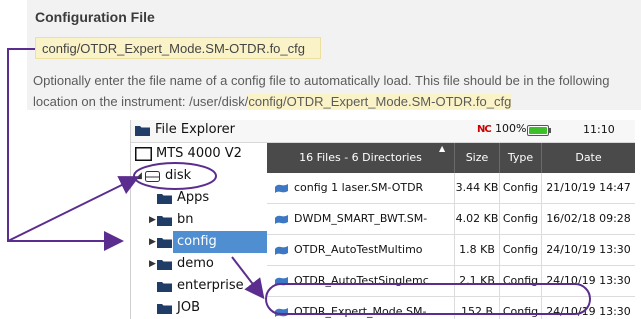 The image size is (641, 319). Describe the element at coordinates (588, 218) in the screenshot. I see `file-date: 16/02/18 09:28` at that location.